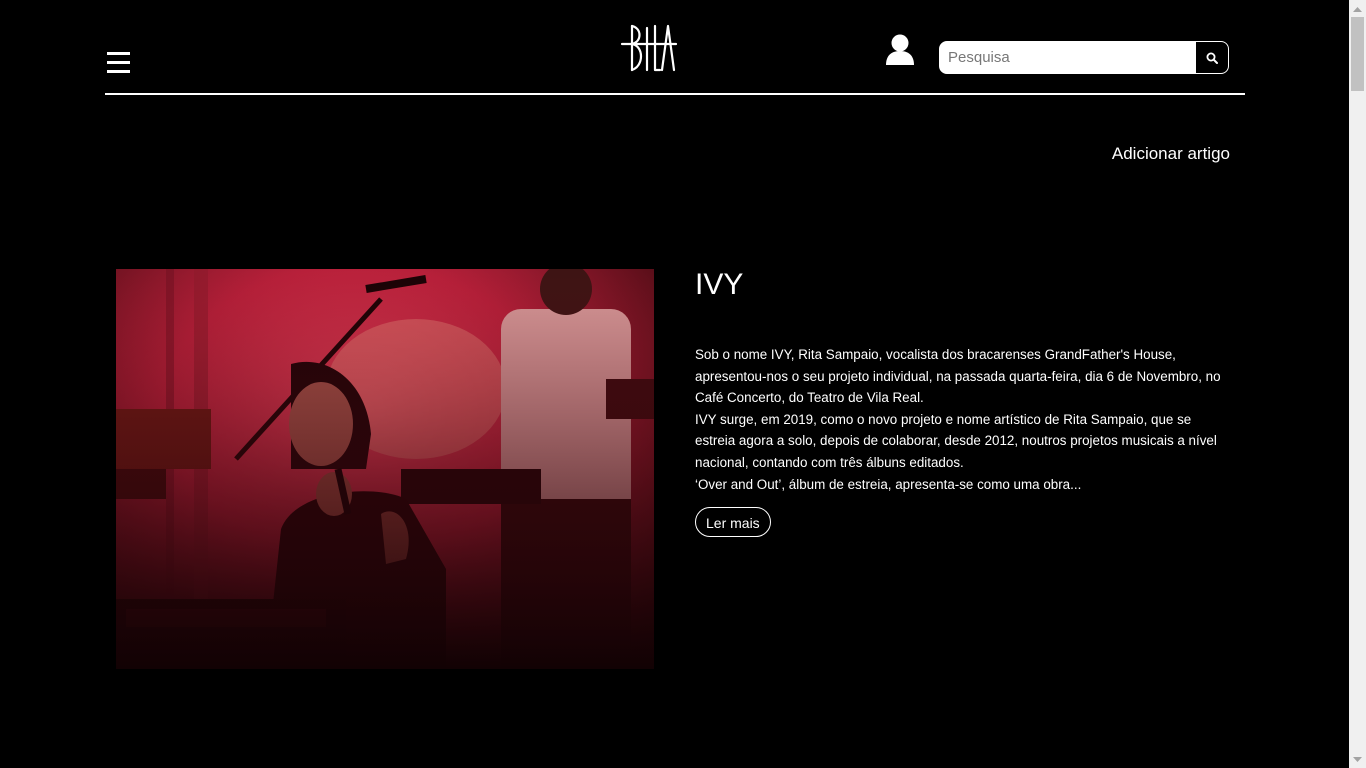 Image resolution: width=1366 pixels, height=768 pixels. I want to click on user-icon, so click(900, 49).